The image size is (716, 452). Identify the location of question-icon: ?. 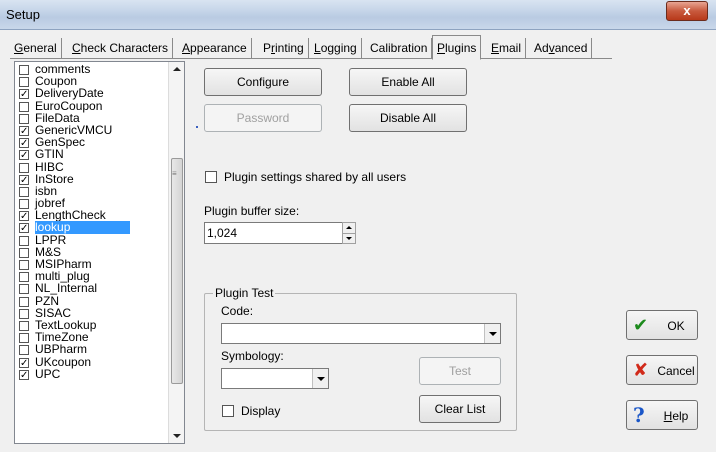
(639, 415).